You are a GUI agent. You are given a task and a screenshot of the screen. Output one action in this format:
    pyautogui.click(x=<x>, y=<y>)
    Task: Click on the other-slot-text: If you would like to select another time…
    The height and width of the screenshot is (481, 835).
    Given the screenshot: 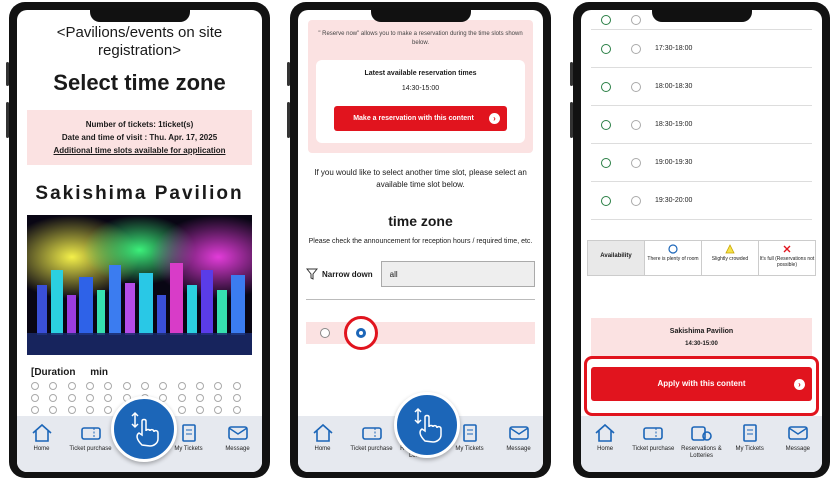 What is the action you would take?
    pyautogui.click(x=420, y=178)
    